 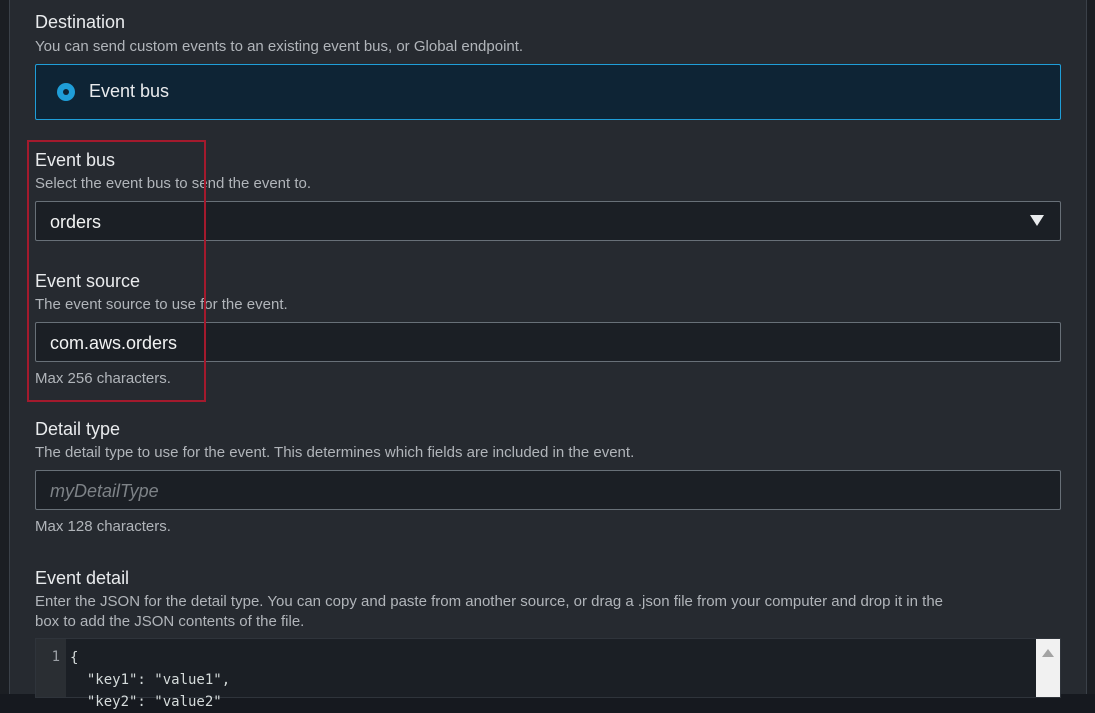 I want to click on line-number: 1, so click(x=55, y=657).